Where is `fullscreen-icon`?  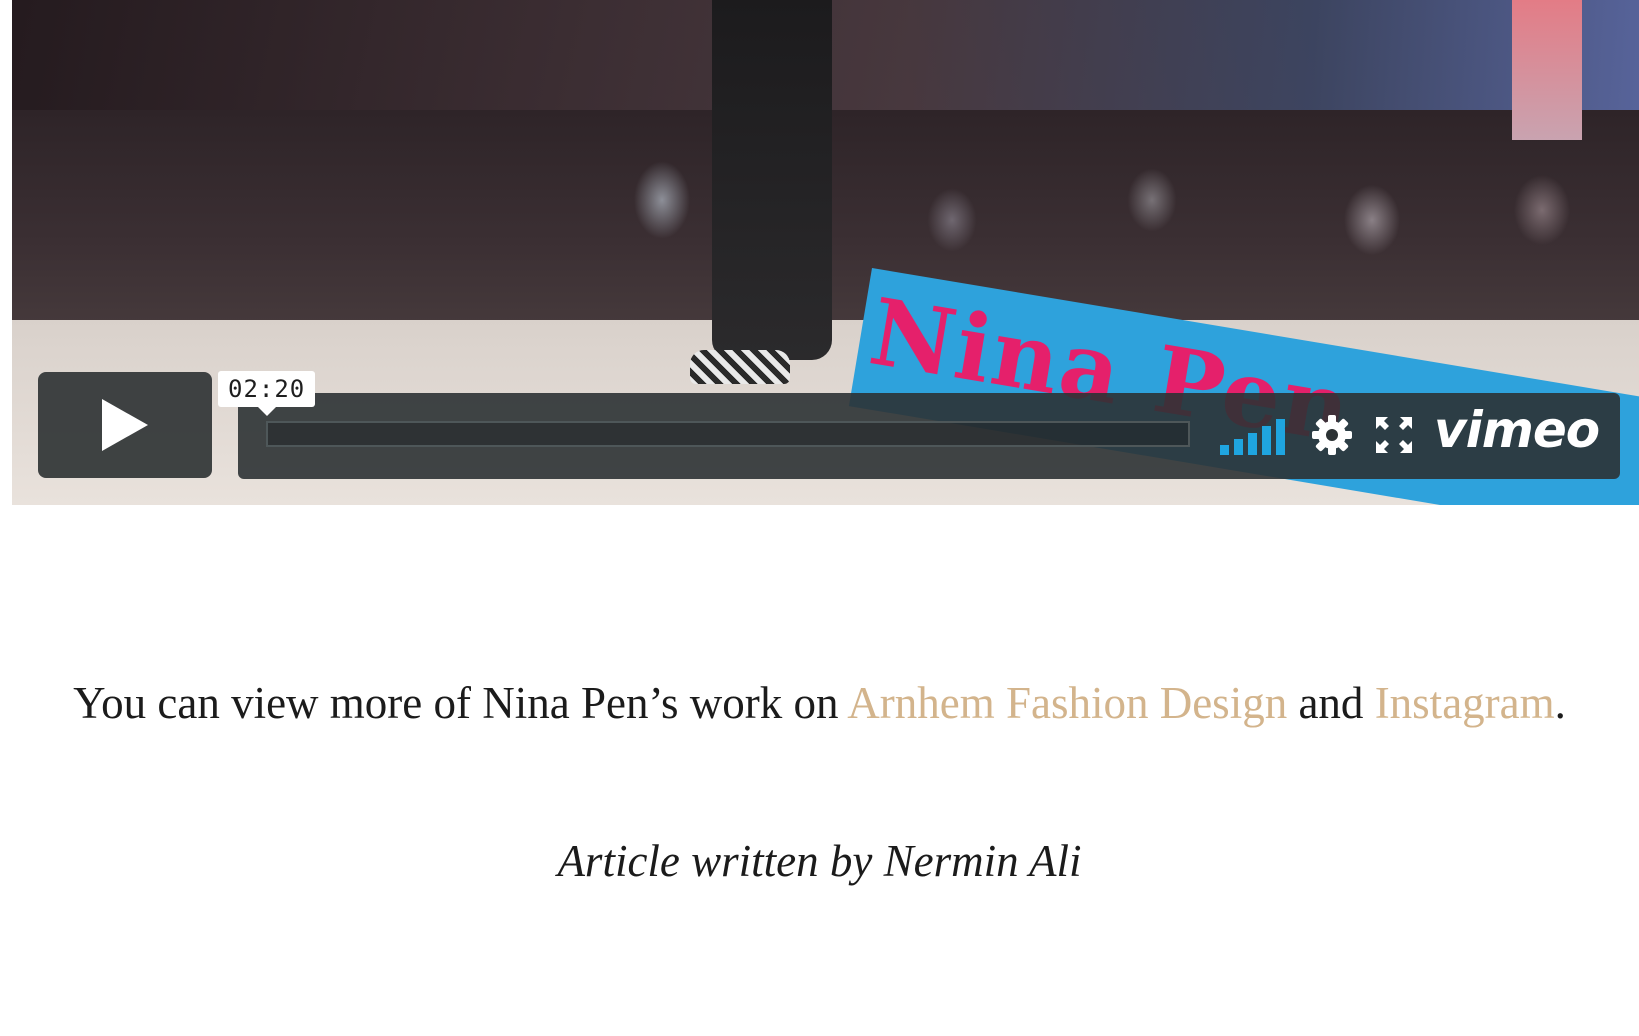 fullscreen-icon is located at coordinates (1394, 435).